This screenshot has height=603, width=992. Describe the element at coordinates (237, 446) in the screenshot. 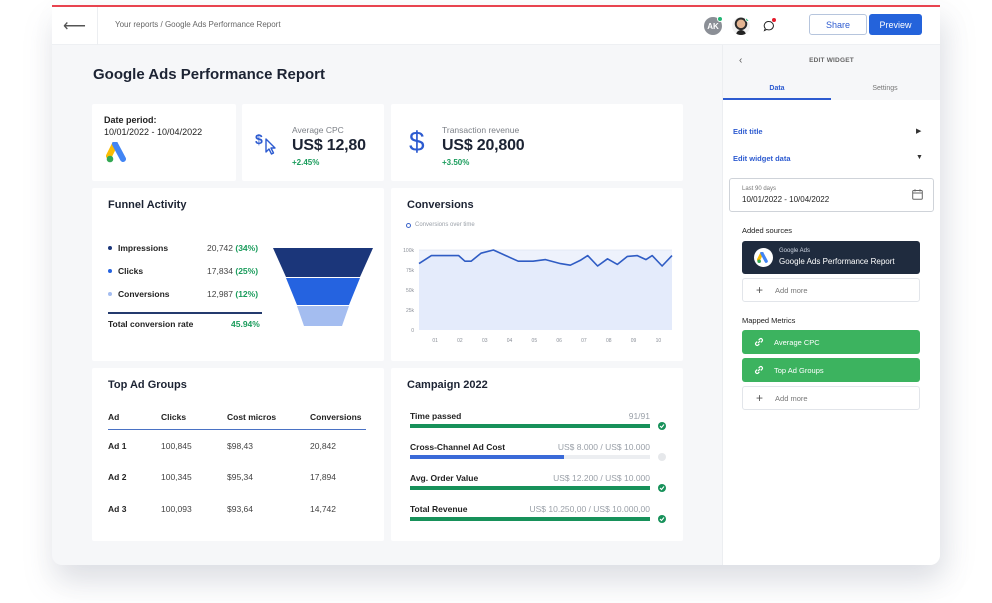

I see `table-row: Ad 1 100,845 $98,43 20,842` at that location.